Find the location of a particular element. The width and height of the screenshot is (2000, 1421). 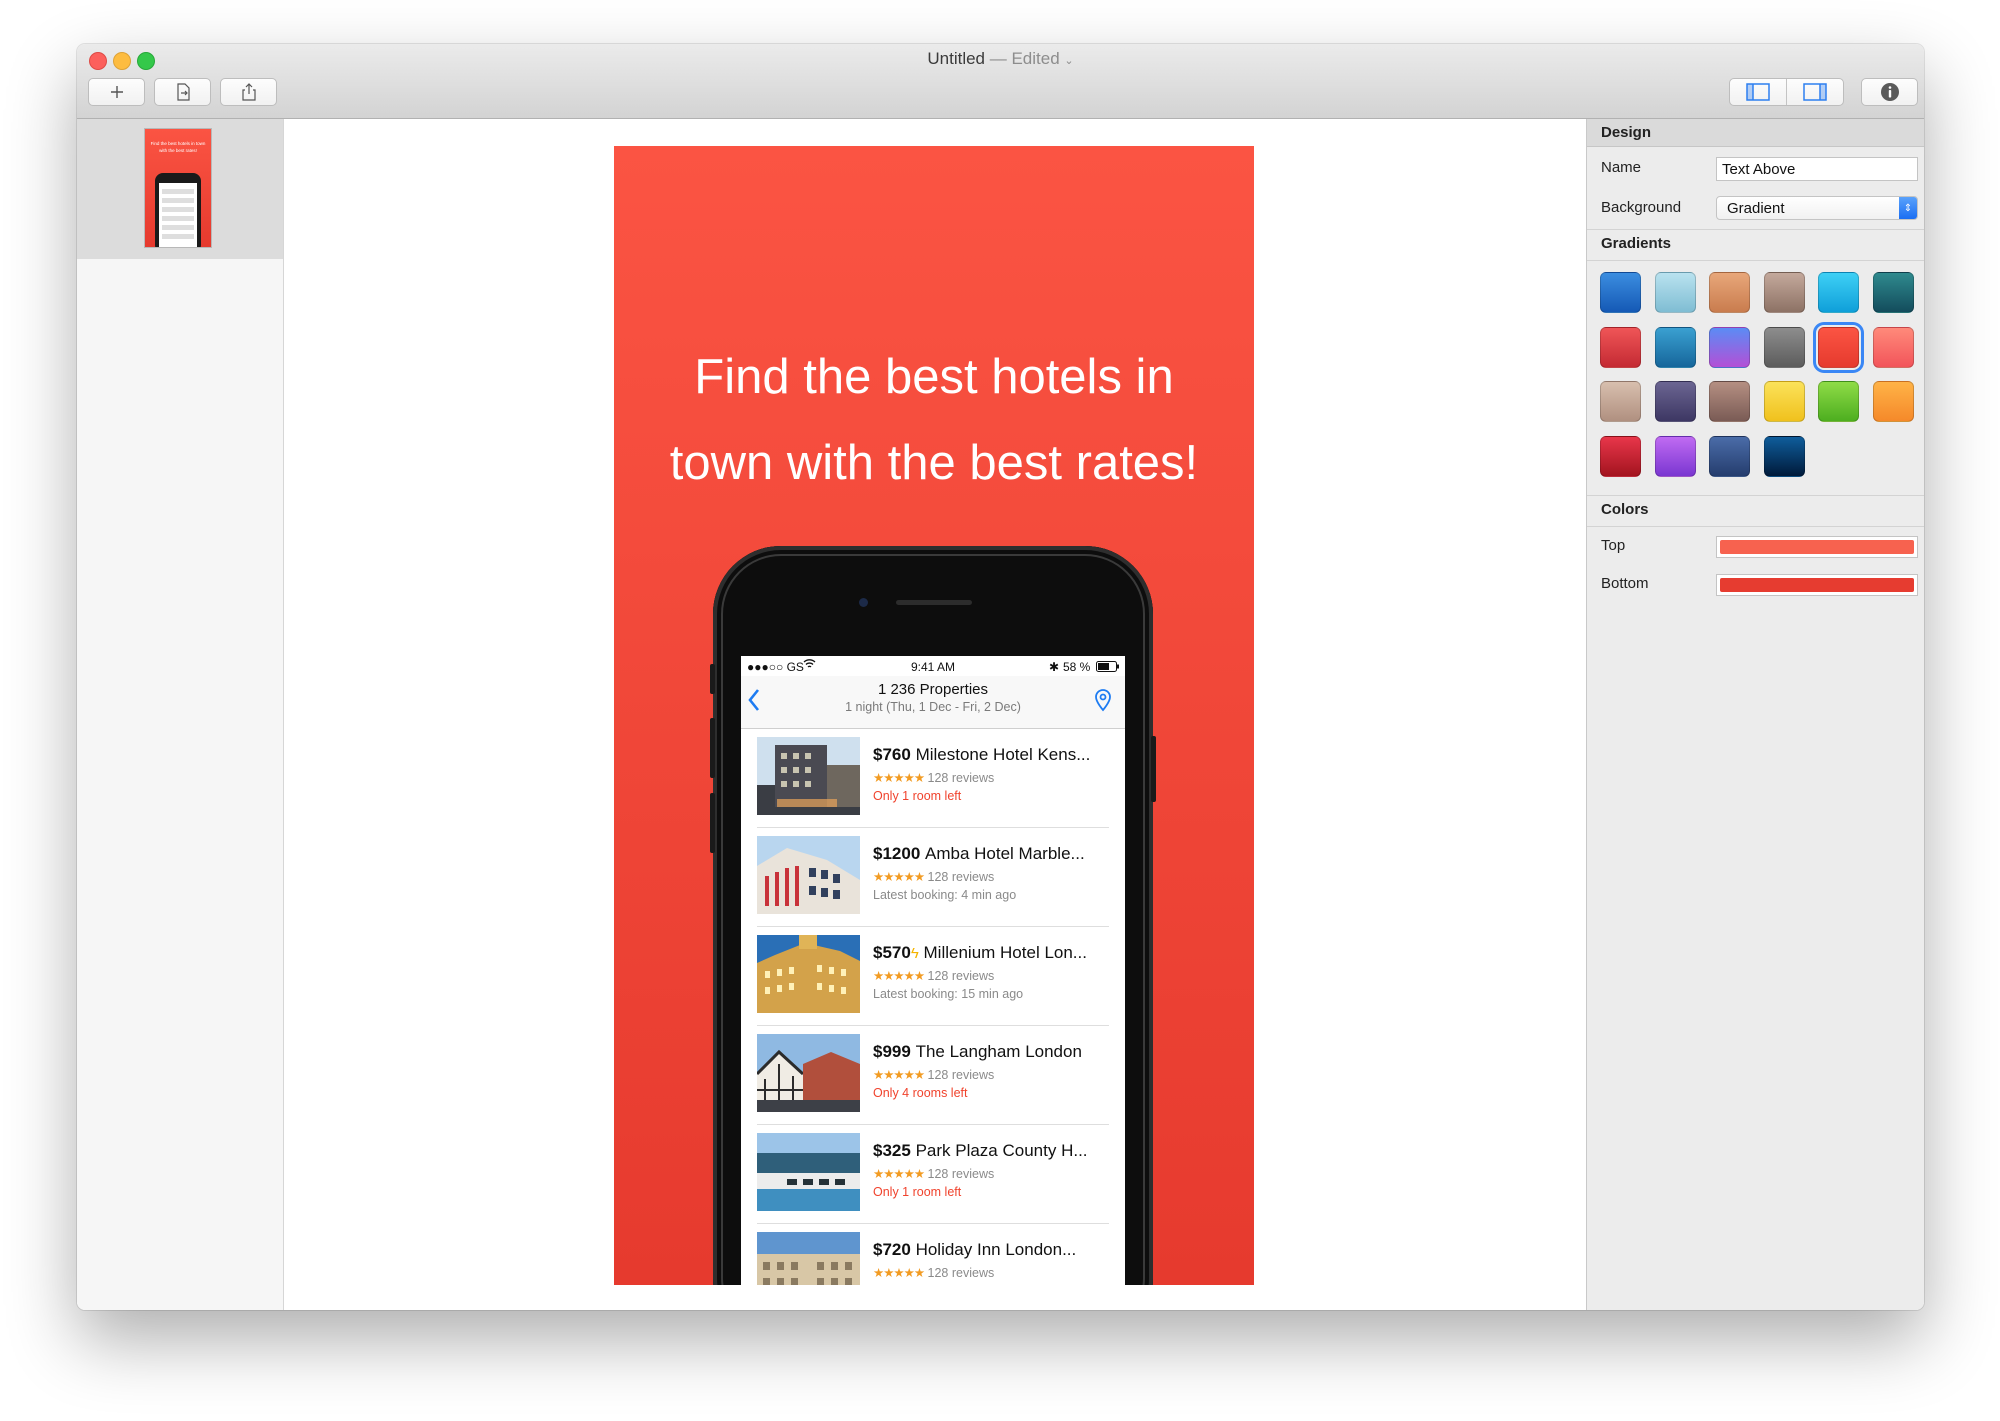

hotel-name: The Langham London is located at coordinates (998, 1051).